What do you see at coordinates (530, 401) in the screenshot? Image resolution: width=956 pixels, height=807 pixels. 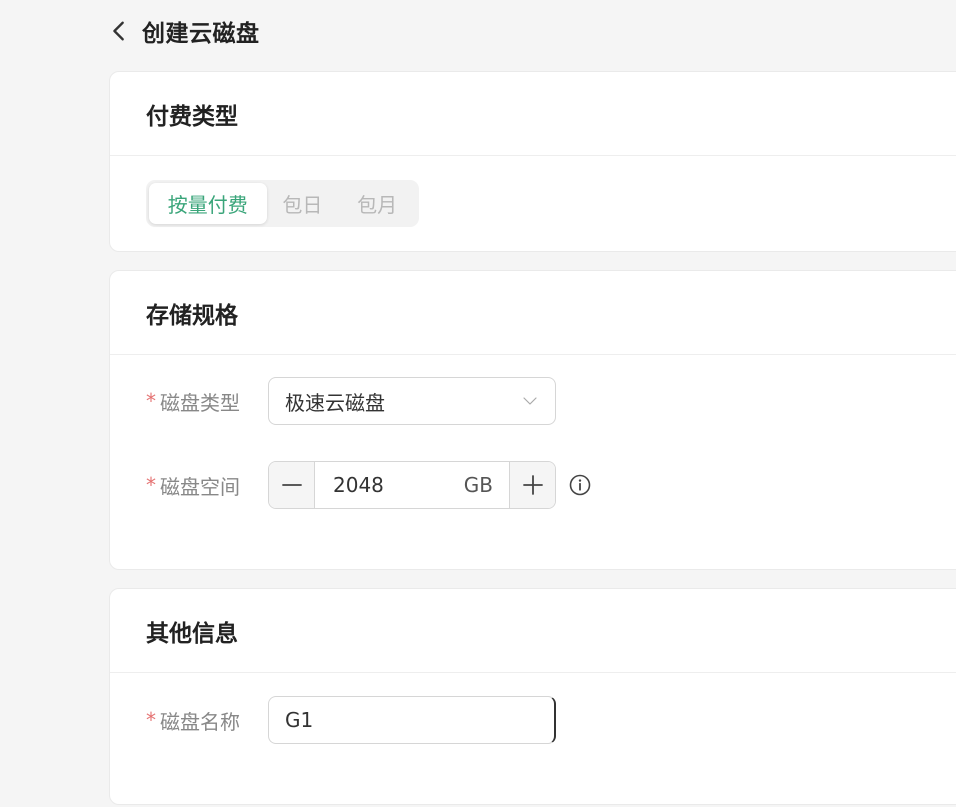 I see `chevron-down-icon` at bounding box center [530, 401].